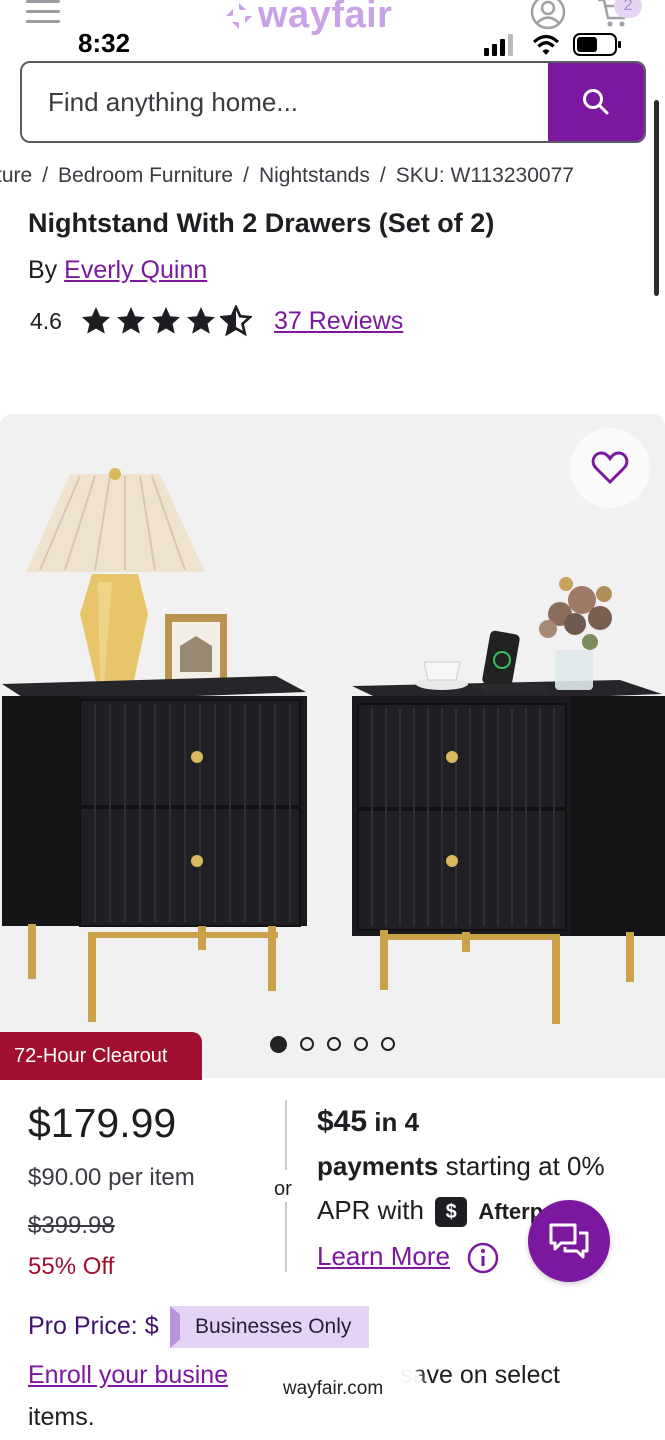  What do you see at coordinates (342, 1121) in the screenshot?
I see `installment-amount: $45` at bounding box center [342, 1121].